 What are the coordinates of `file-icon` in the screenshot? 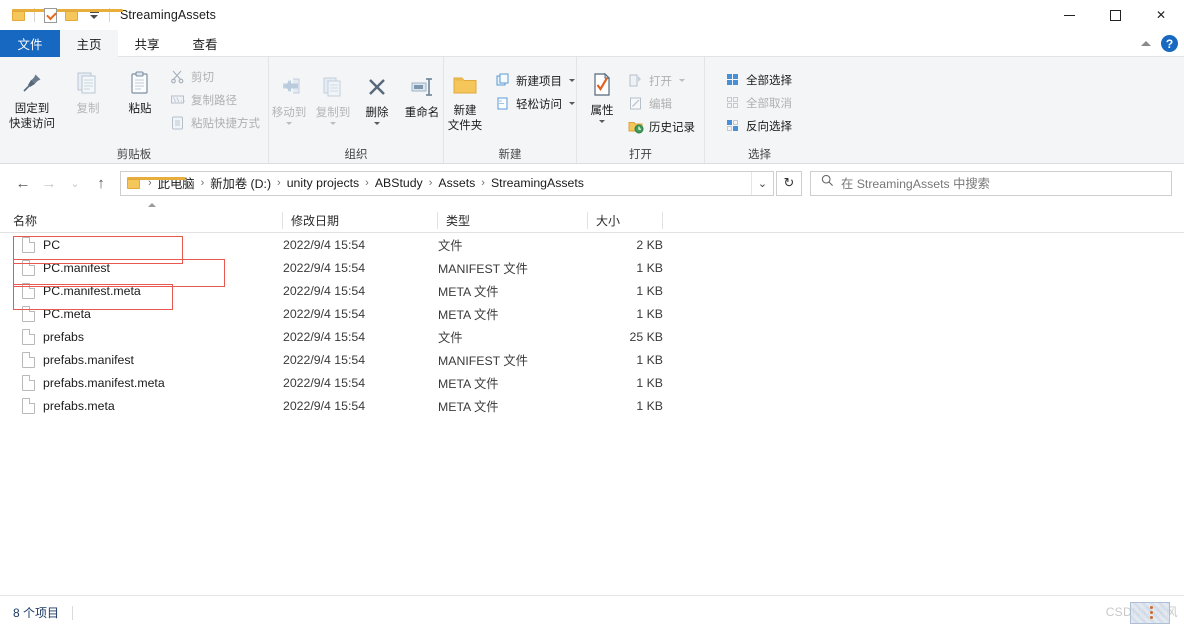 It's located at (28, 382).